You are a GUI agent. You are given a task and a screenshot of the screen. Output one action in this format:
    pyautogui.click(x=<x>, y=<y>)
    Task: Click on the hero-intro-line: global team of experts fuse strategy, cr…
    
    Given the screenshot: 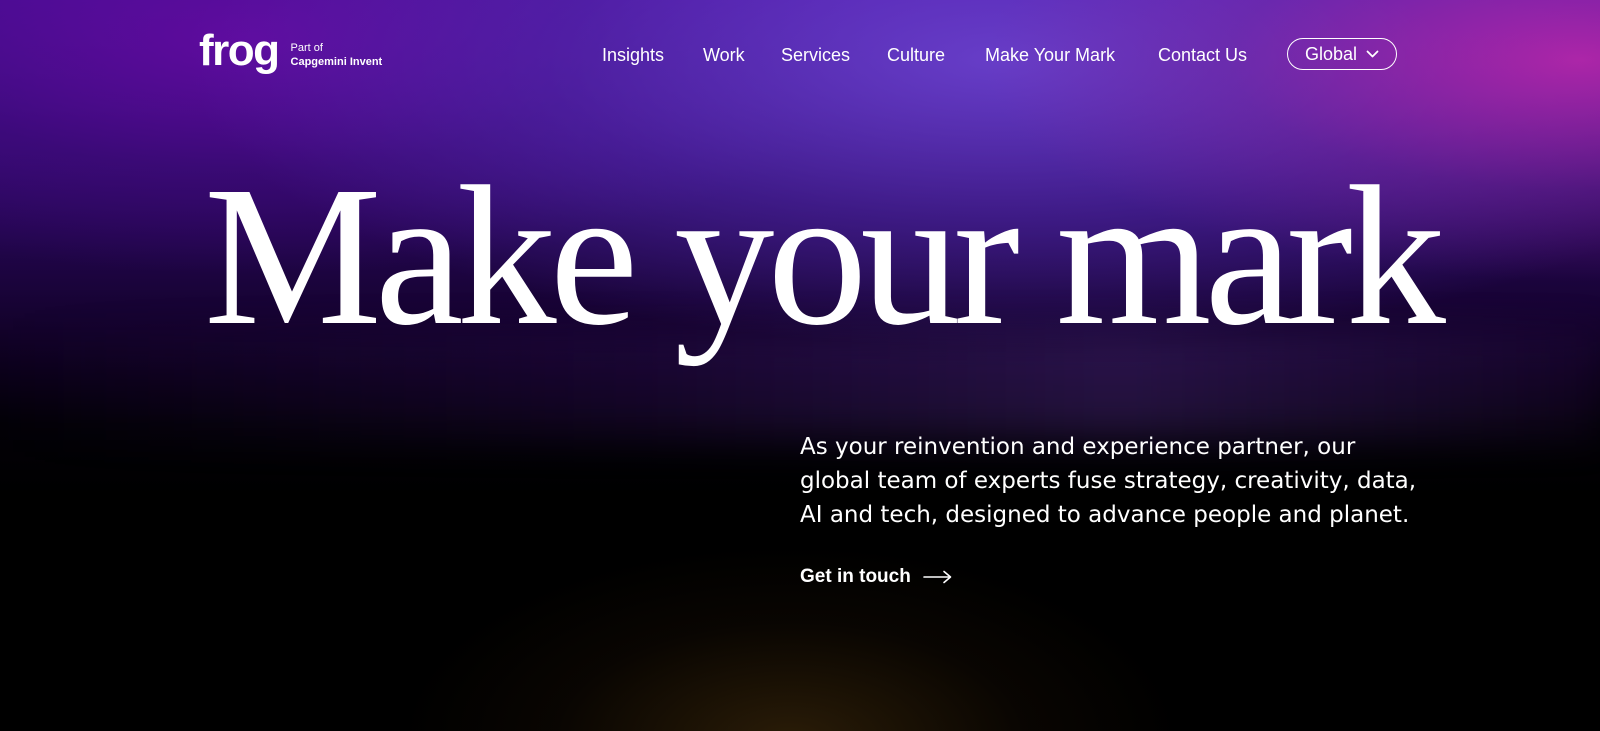 What is the action you would take?
    pyautogui.click(x=1108, y=481)
    